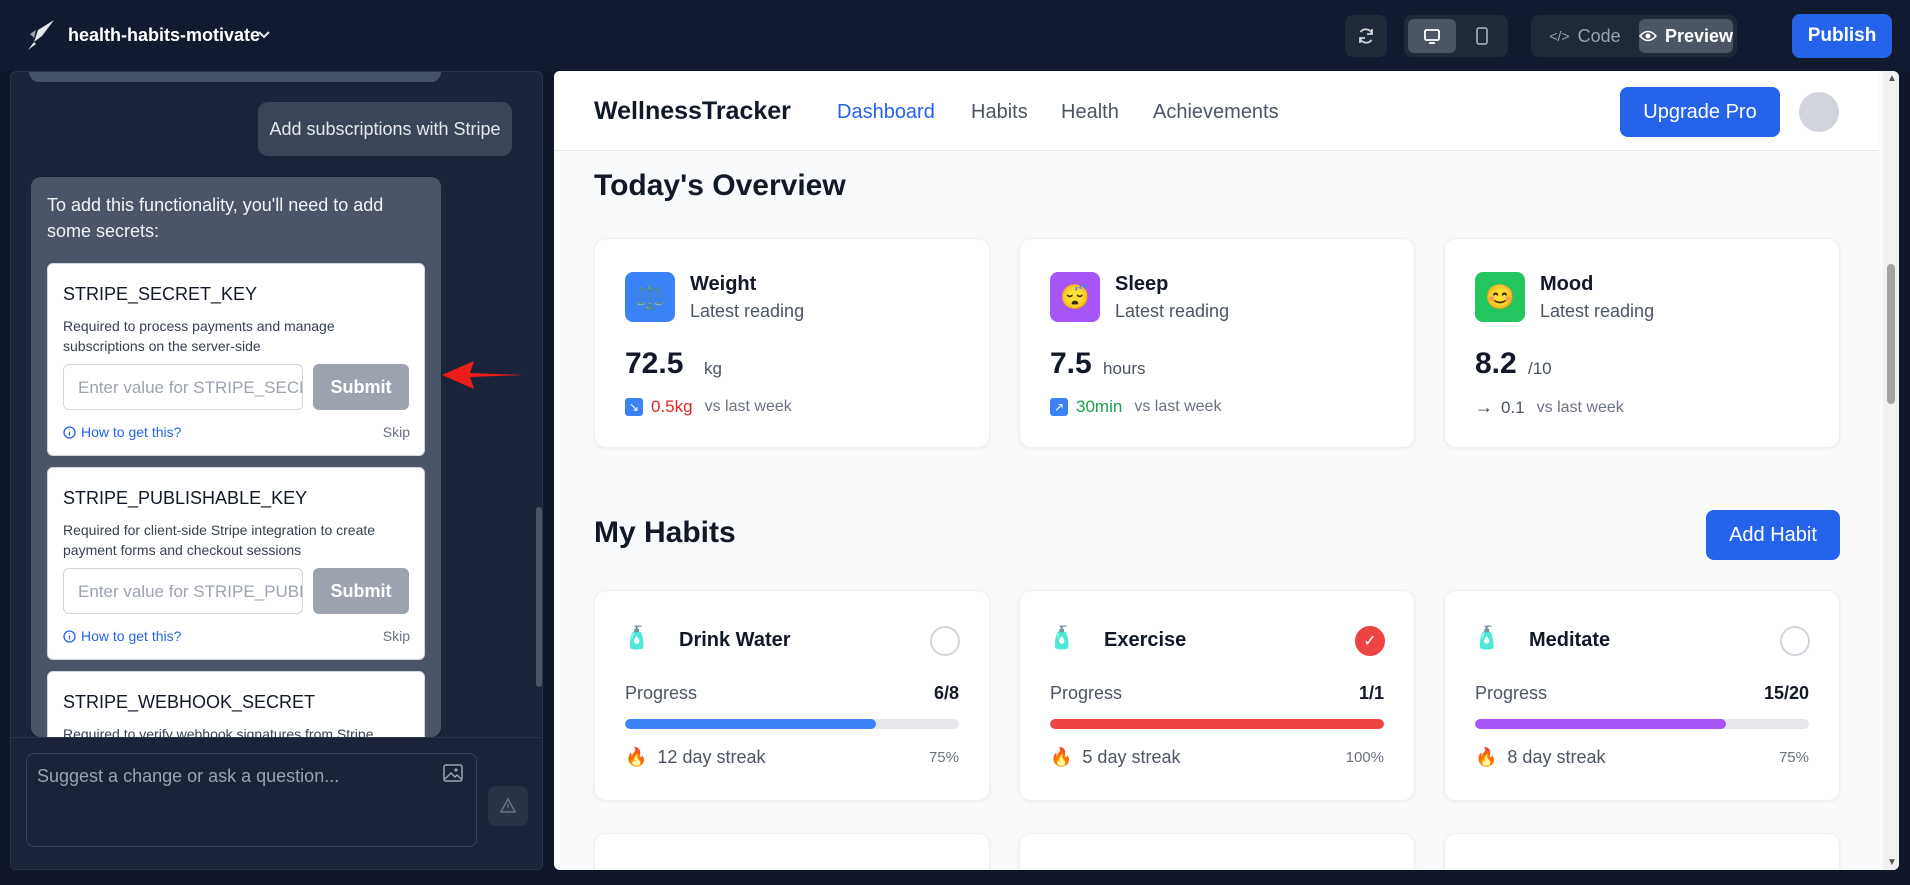  Describe the element at coordinates (1513, 407) in the screenshot. I see `change-value: 0.1` at that location.